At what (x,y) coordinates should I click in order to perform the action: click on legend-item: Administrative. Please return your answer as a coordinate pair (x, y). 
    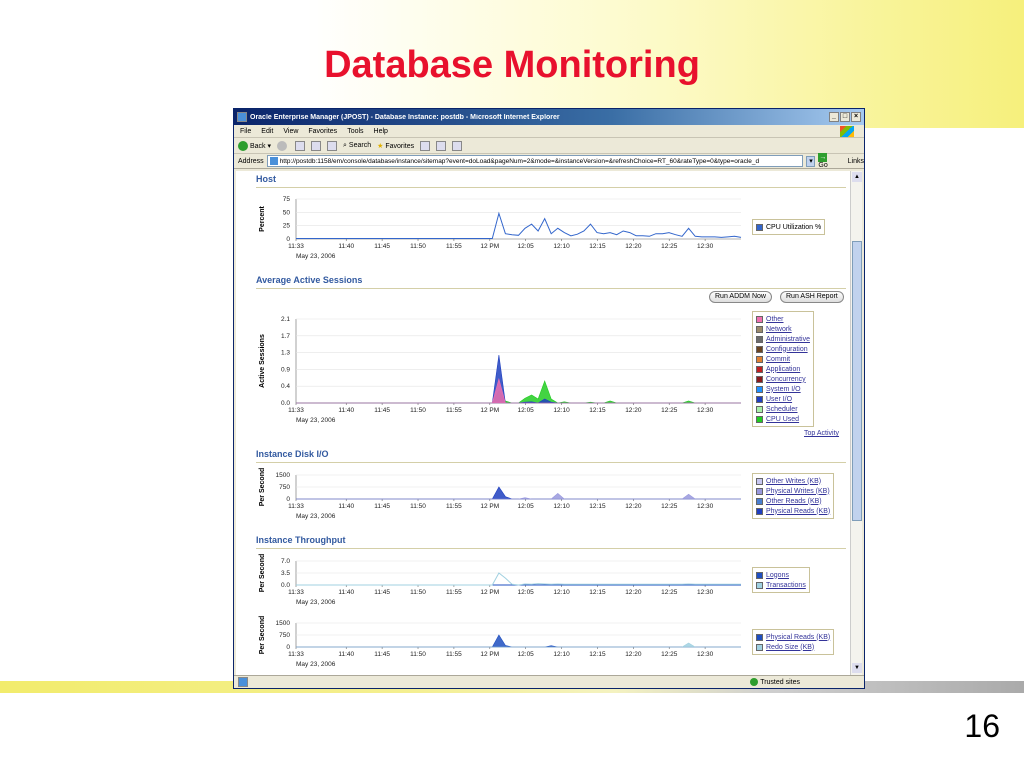
    Looking at the image, I should click on (783, 339).